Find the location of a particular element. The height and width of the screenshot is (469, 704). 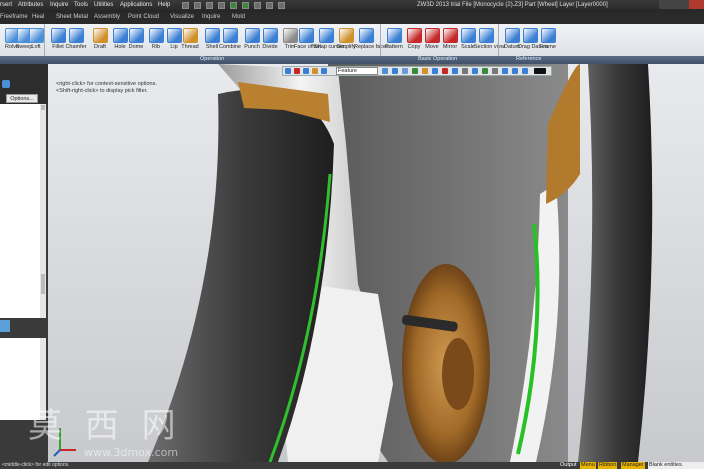

menu-inquire: Inquire is located at coordinates (59, 5).